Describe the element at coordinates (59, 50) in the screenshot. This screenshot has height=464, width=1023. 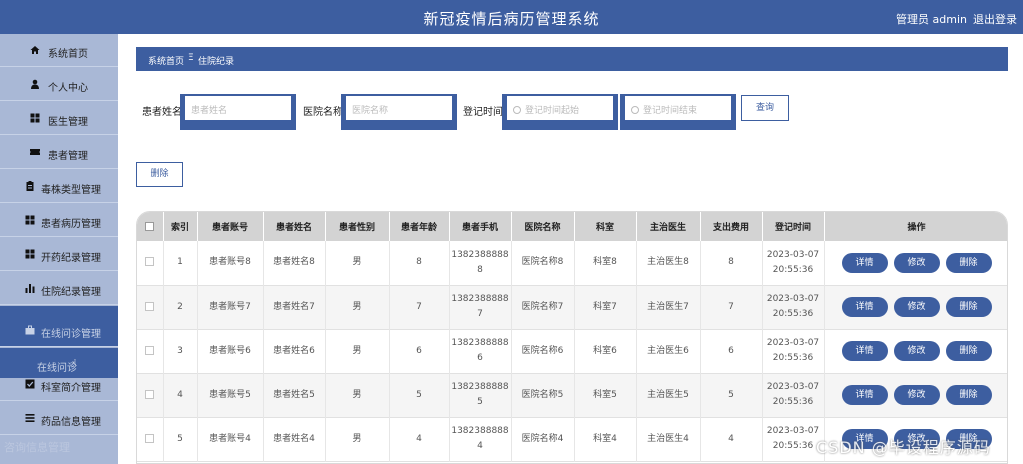
I see `sidebar-item-home: 系统首页` at that location.